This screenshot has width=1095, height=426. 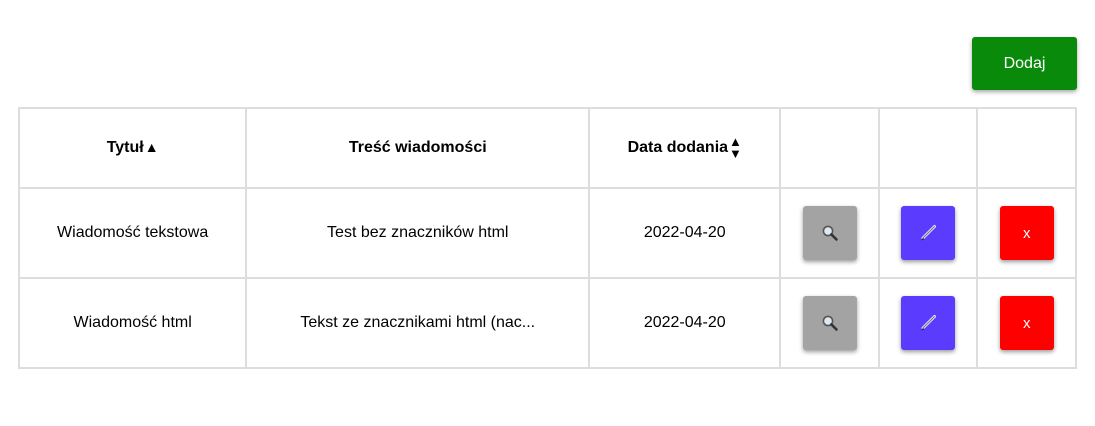 What do you see at coordinates (1026, 148) in the screenshot?
I see `header-action-delete` at bounding box center [1026, 148].